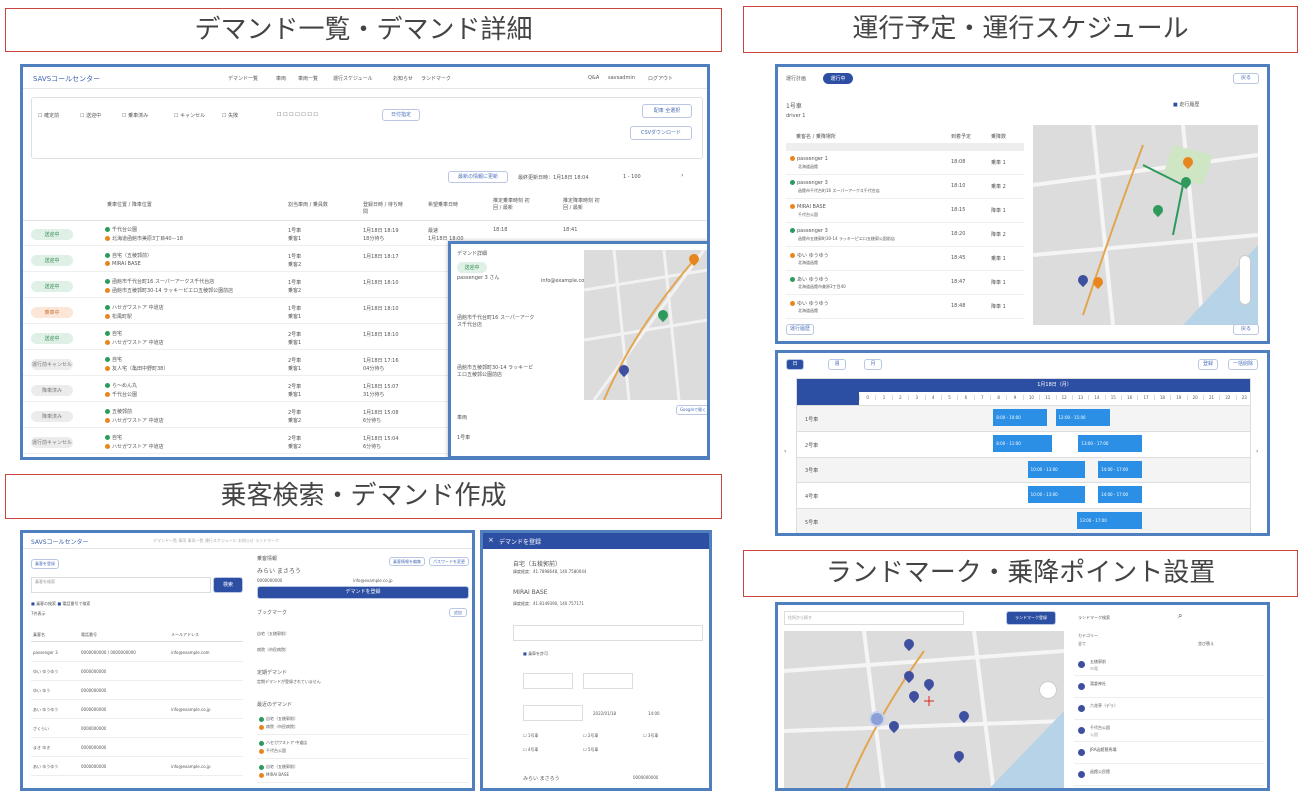 The height and width of the screenshot is (791, 1304). I want to click on popup-map, so click(645, 325).